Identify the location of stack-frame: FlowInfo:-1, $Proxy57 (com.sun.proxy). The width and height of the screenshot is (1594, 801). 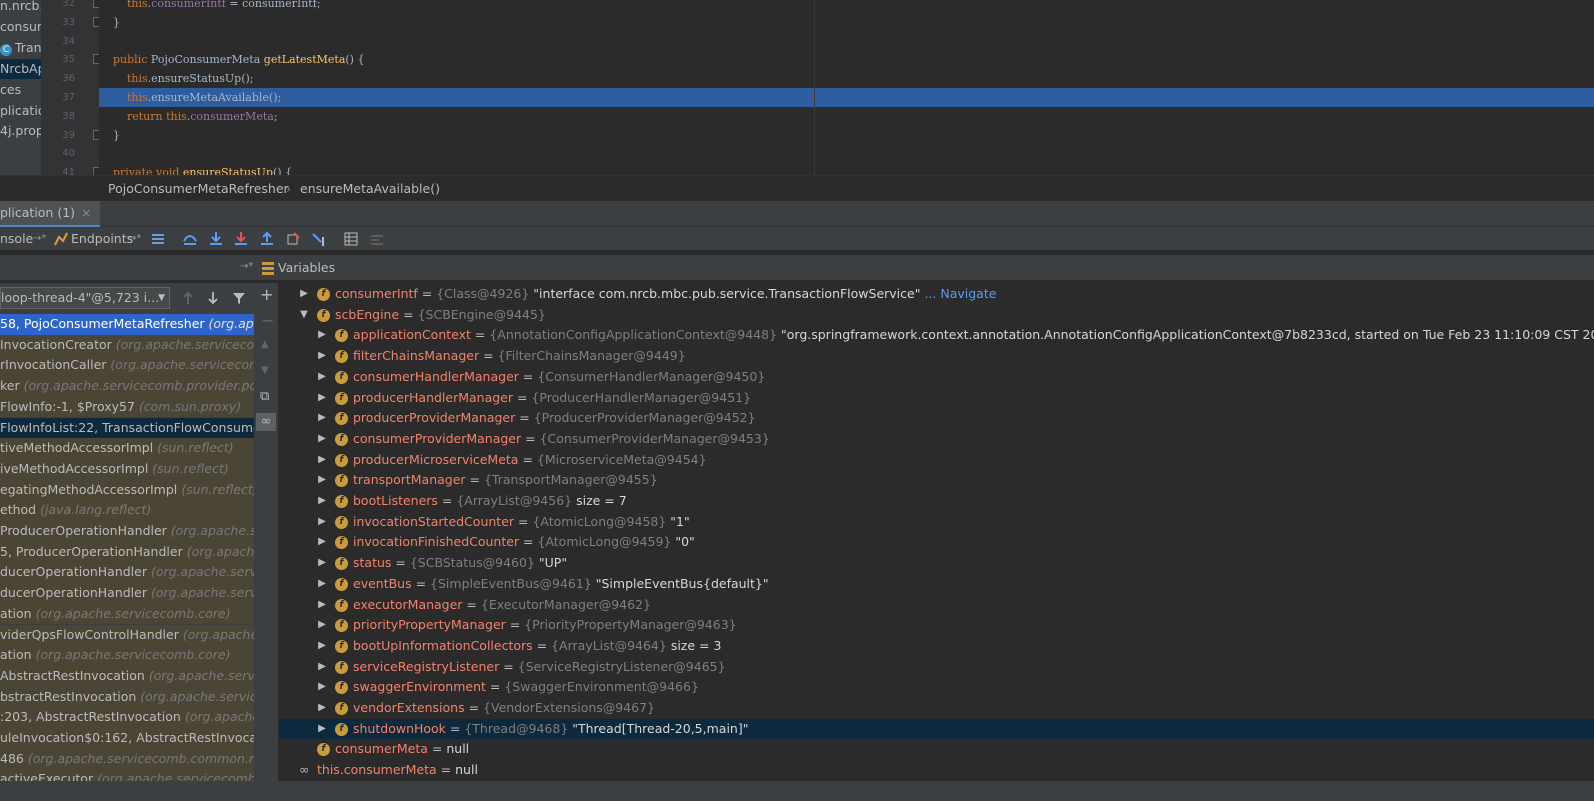
(127, 407).